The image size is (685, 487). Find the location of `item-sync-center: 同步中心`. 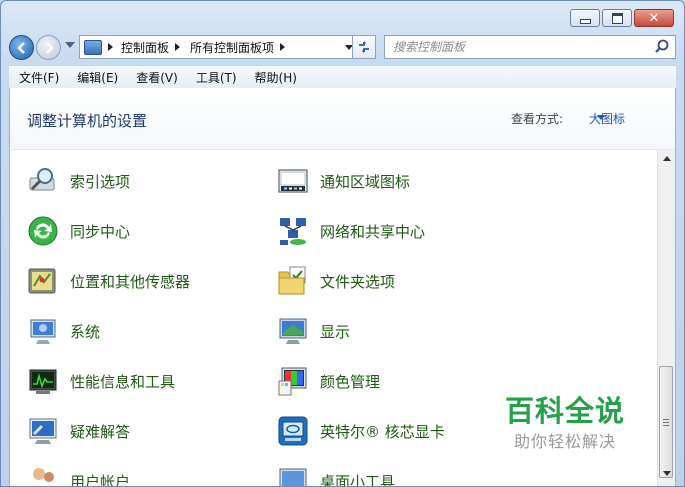

item-sync-center: 同步中心 is located at coordinates (78, 231).